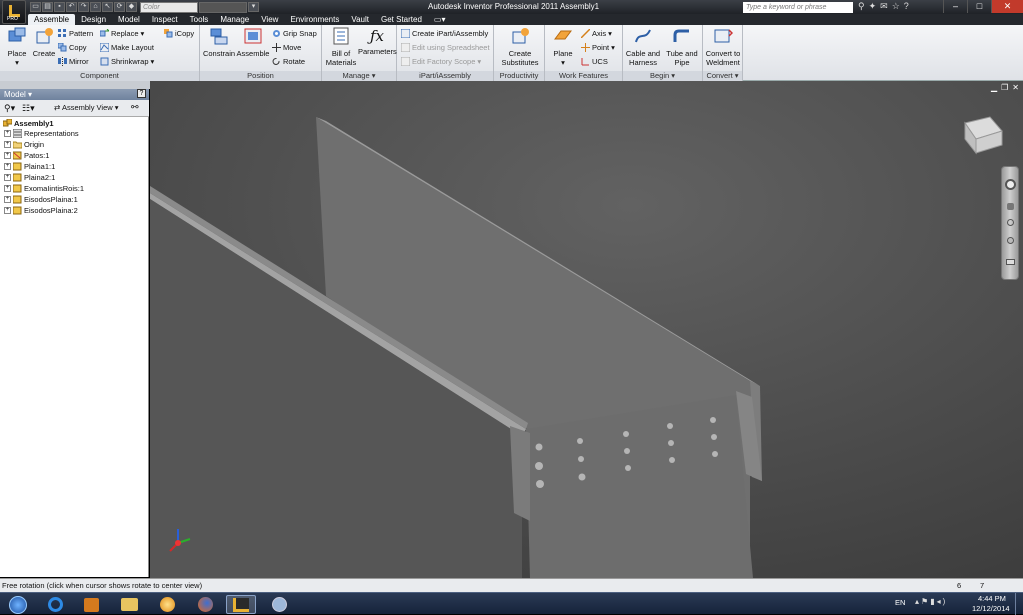 This screenshot has height=615, width=1023. What do you see at coordinates (28, 108) in the screenshot?
I see `tree-view-icon: ☷▾` at bounding box center [28, 108].